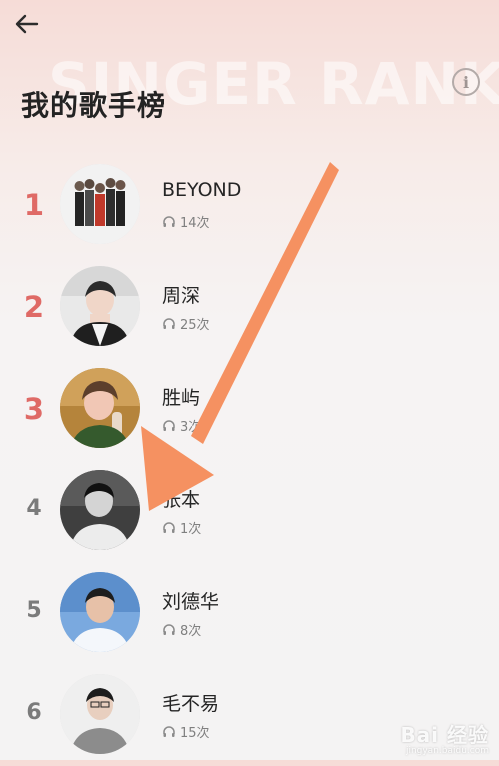 The image size is (499, 766). Describe the element at coordinates (202, 190) in the screenshot. I see `artist-name: BEYOND` at that location.